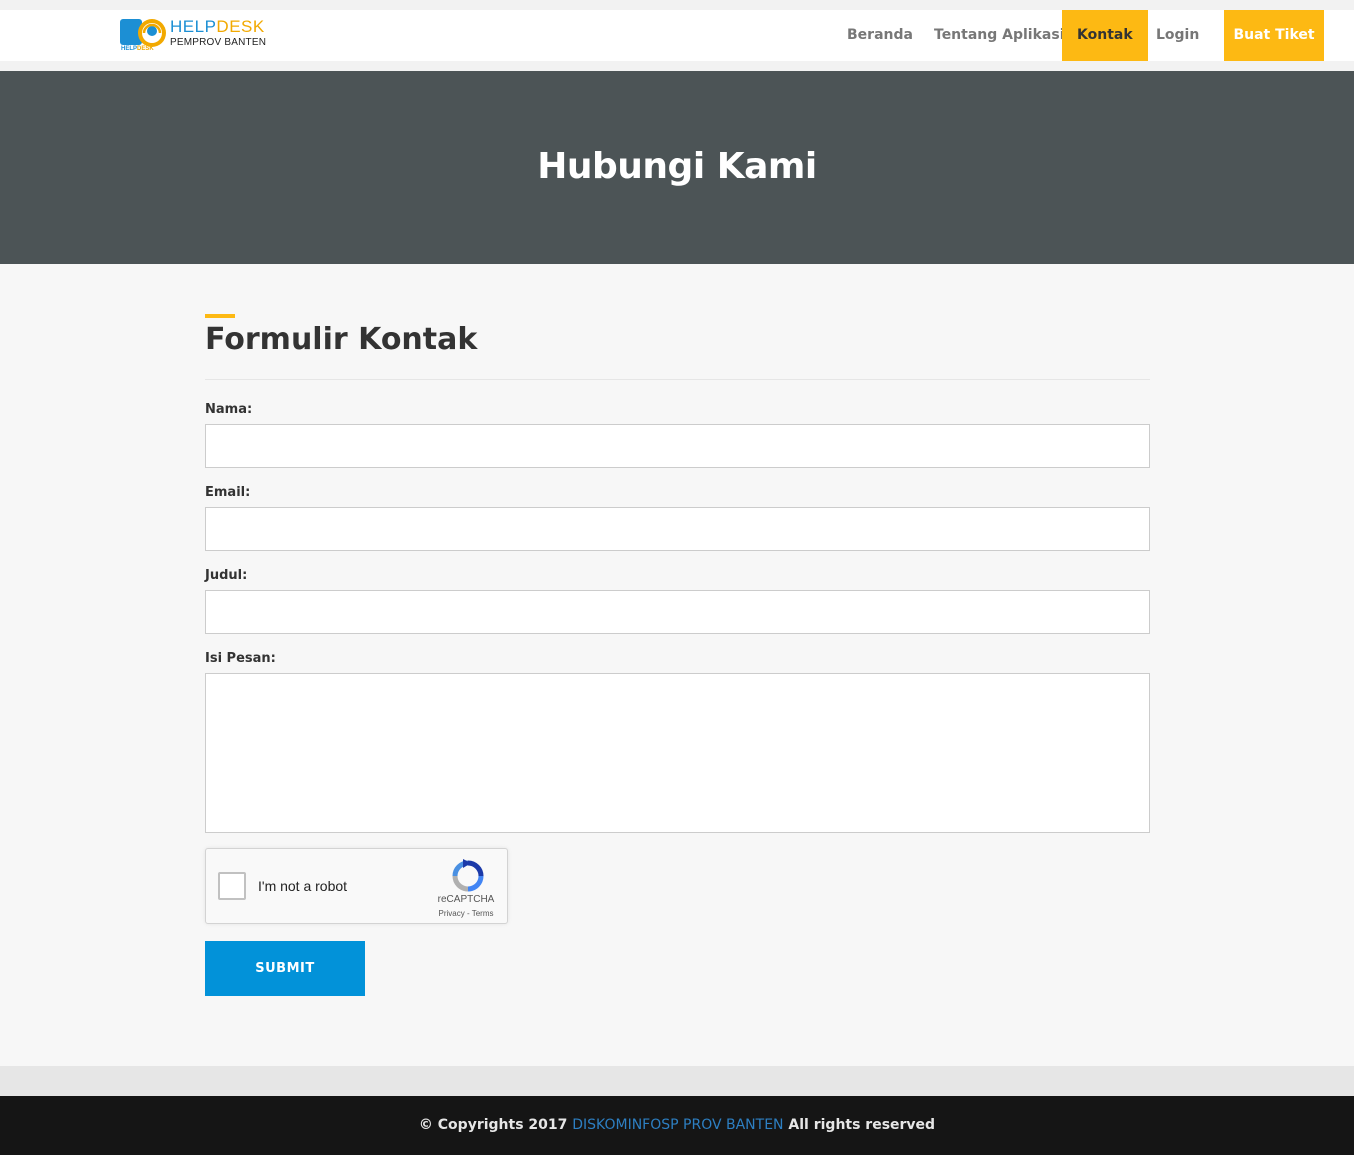 The width and height of the screenshot is (1354, 1155). I want to click on prefooter-strip, so click(677, 1081).